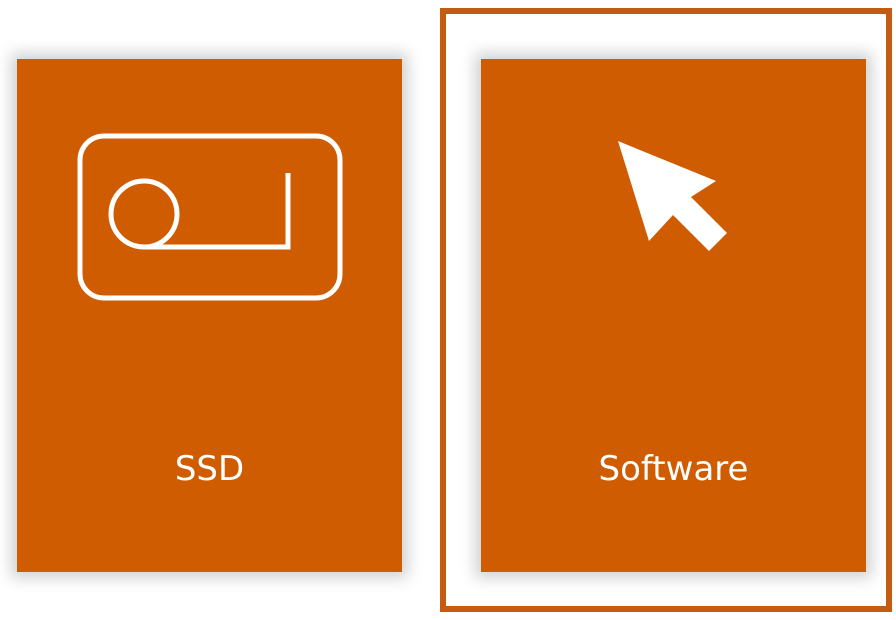 The height and width of the screenshot is (620, 896). I want to click on ssd-drive-icon, so click(210, 217).